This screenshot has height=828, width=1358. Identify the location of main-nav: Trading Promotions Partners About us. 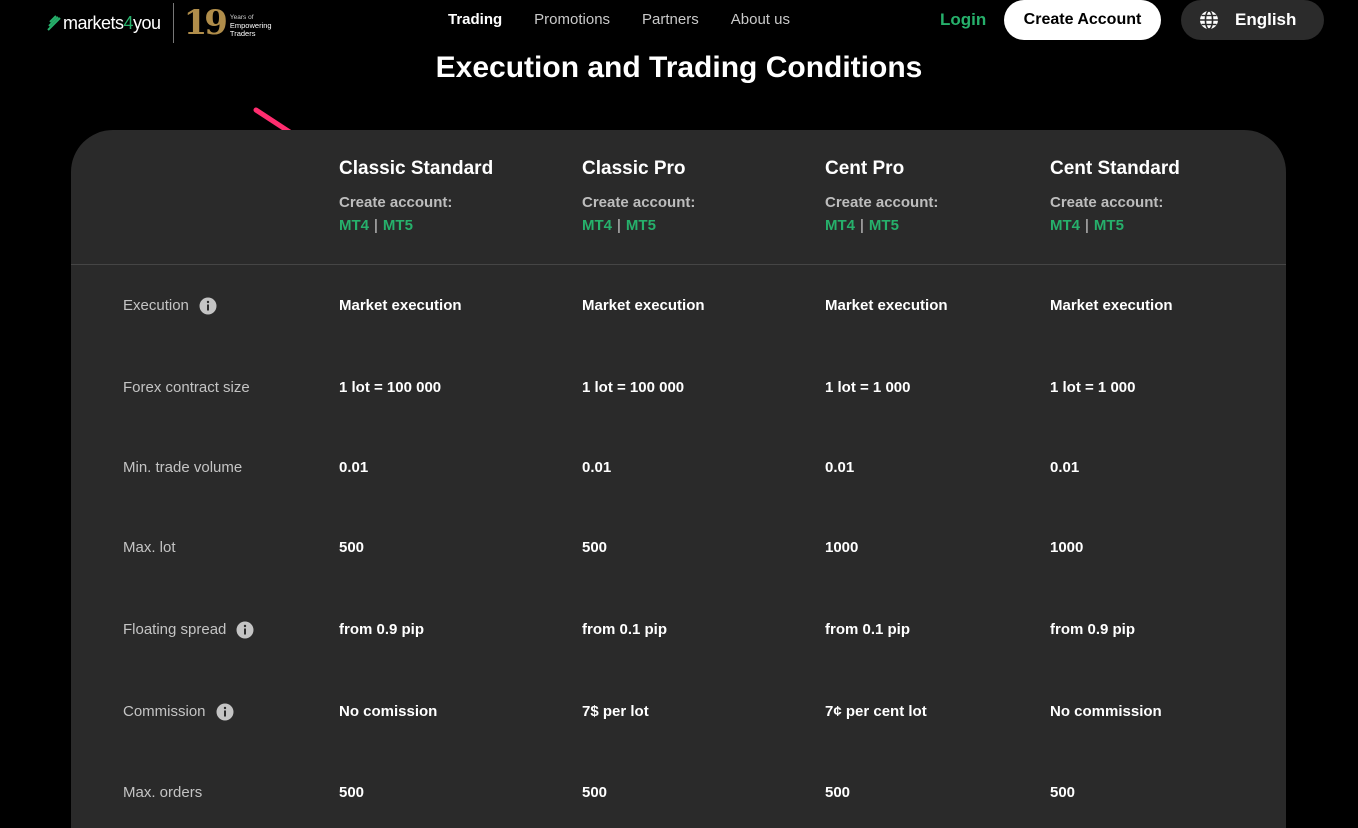
(635, 20).